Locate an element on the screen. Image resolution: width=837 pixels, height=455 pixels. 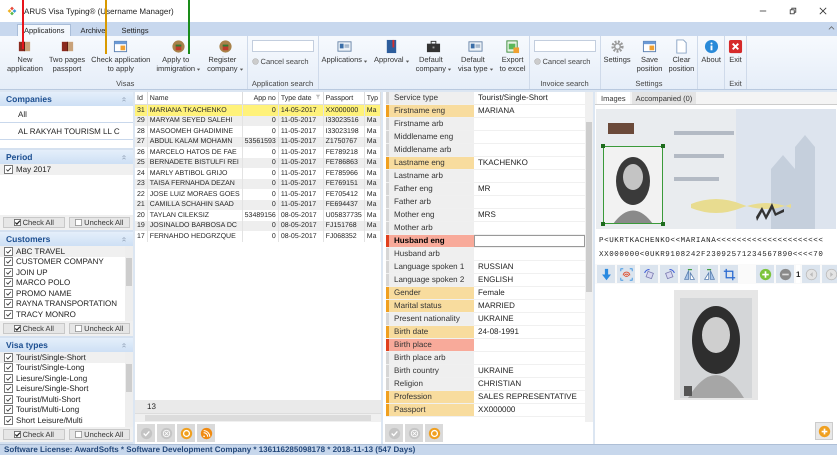
emblem-icon is located at coordinates (225, 46).